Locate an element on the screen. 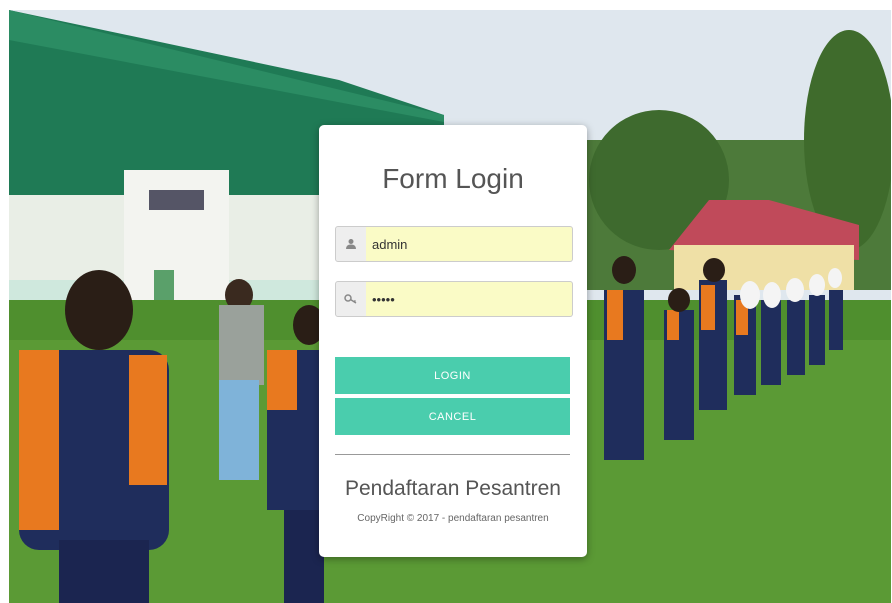  form-title: Form Login is located at coordinates (453, 178).